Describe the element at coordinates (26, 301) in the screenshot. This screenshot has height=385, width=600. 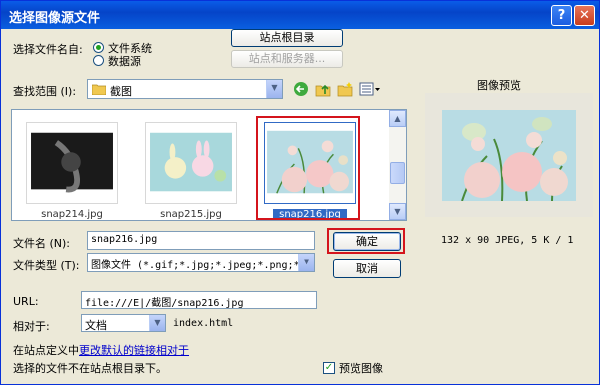
I see `url-label: URL:` at that location.